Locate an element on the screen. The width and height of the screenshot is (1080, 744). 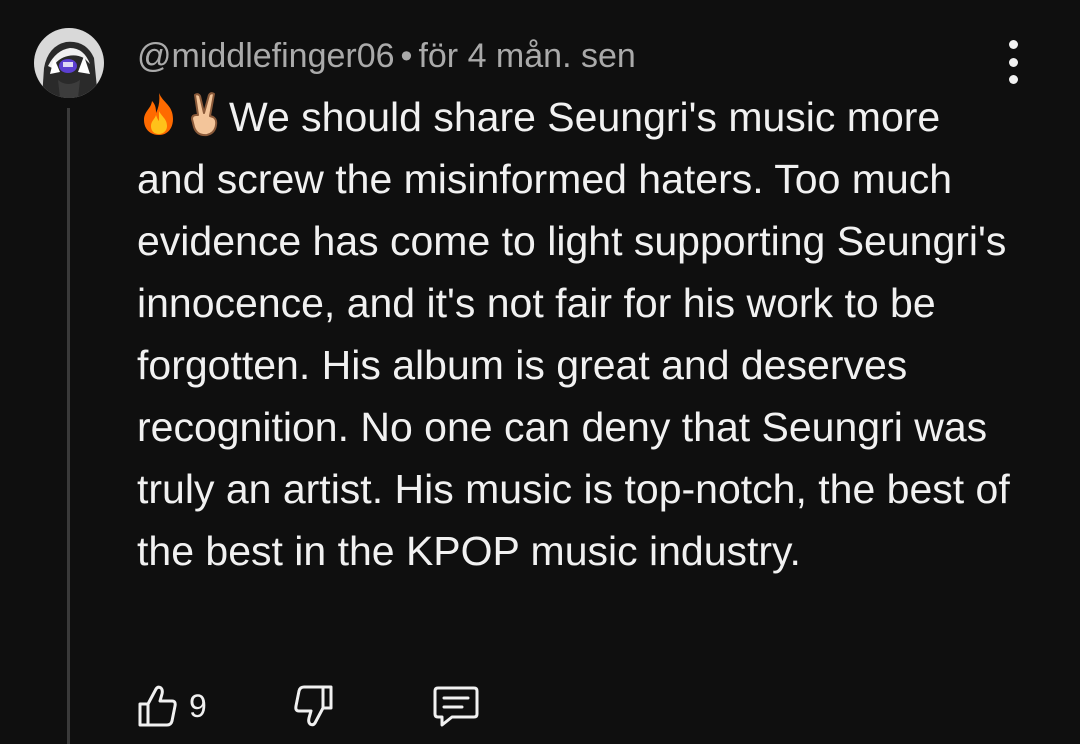
avatar is located at coordinates (69, 63).